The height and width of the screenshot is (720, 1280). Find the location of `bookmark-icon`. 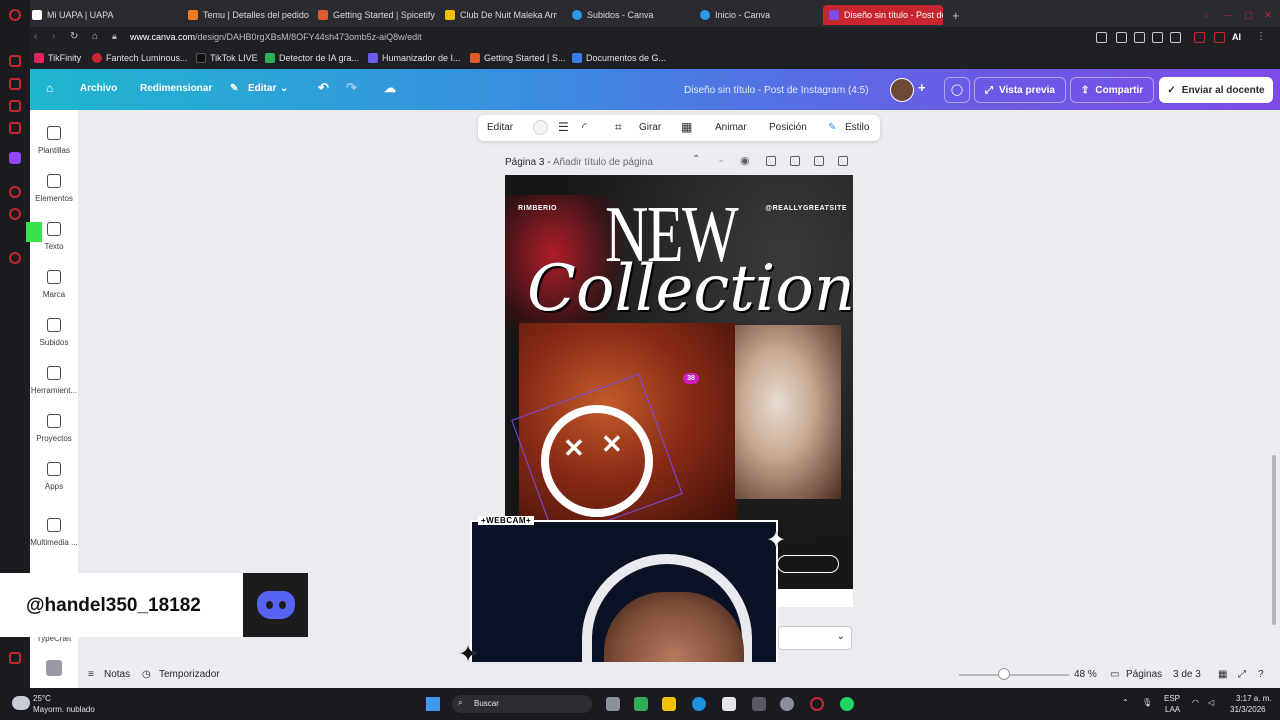

bookmark-icon is located at coordinates (1101, 37).